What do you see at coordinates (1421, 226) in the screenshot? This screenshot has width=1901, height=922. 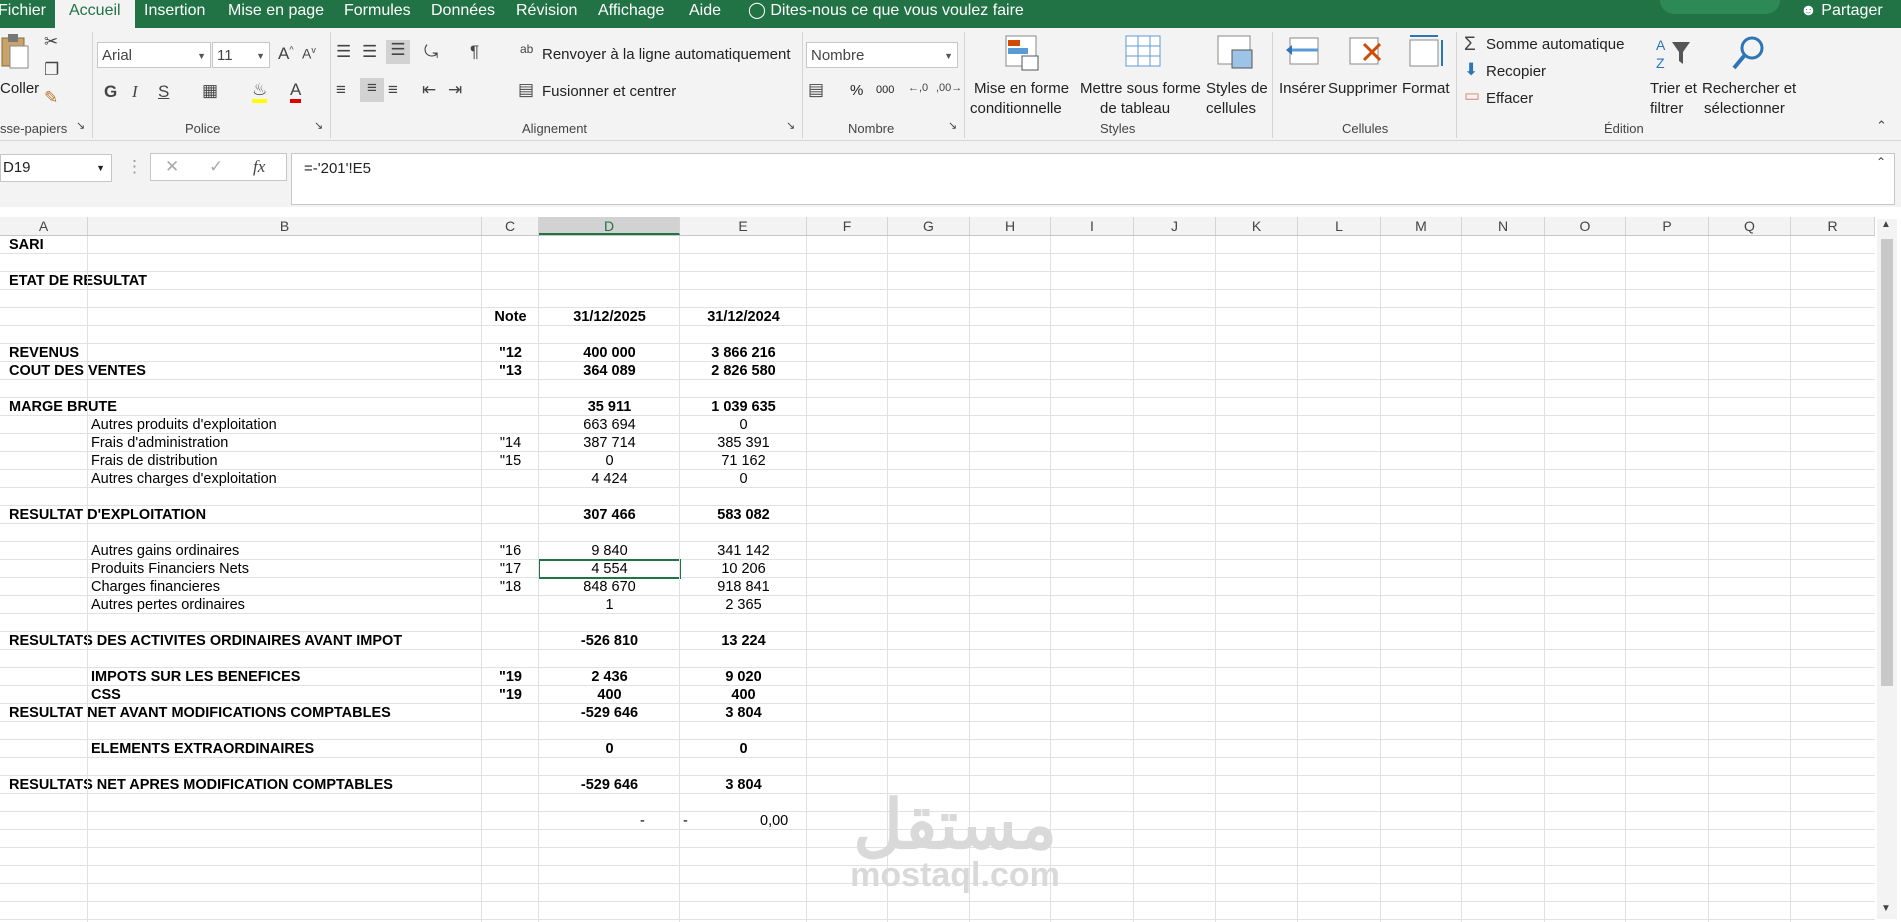 I see `column-header-m: M` at bounding box center [1421, 226].